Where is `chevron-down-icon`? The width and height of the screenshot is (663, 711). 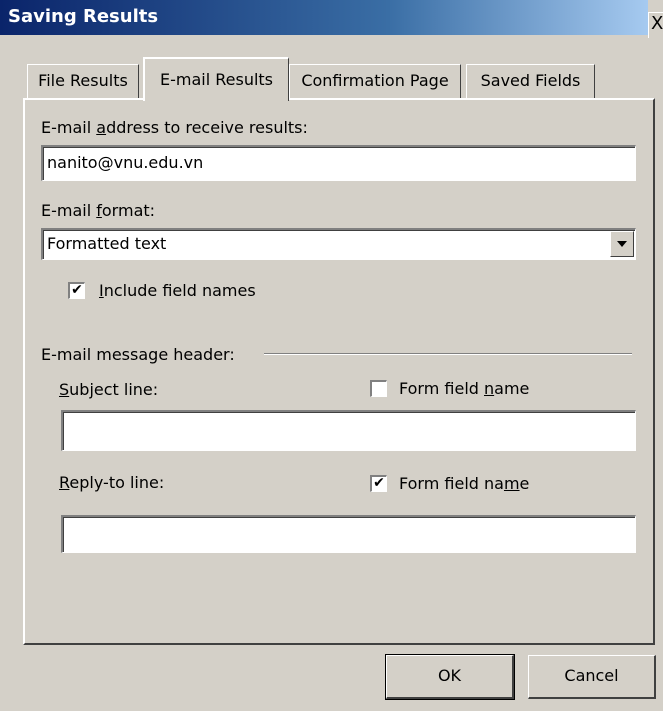 chevron-down-icon is located at coordinates (622, 244).